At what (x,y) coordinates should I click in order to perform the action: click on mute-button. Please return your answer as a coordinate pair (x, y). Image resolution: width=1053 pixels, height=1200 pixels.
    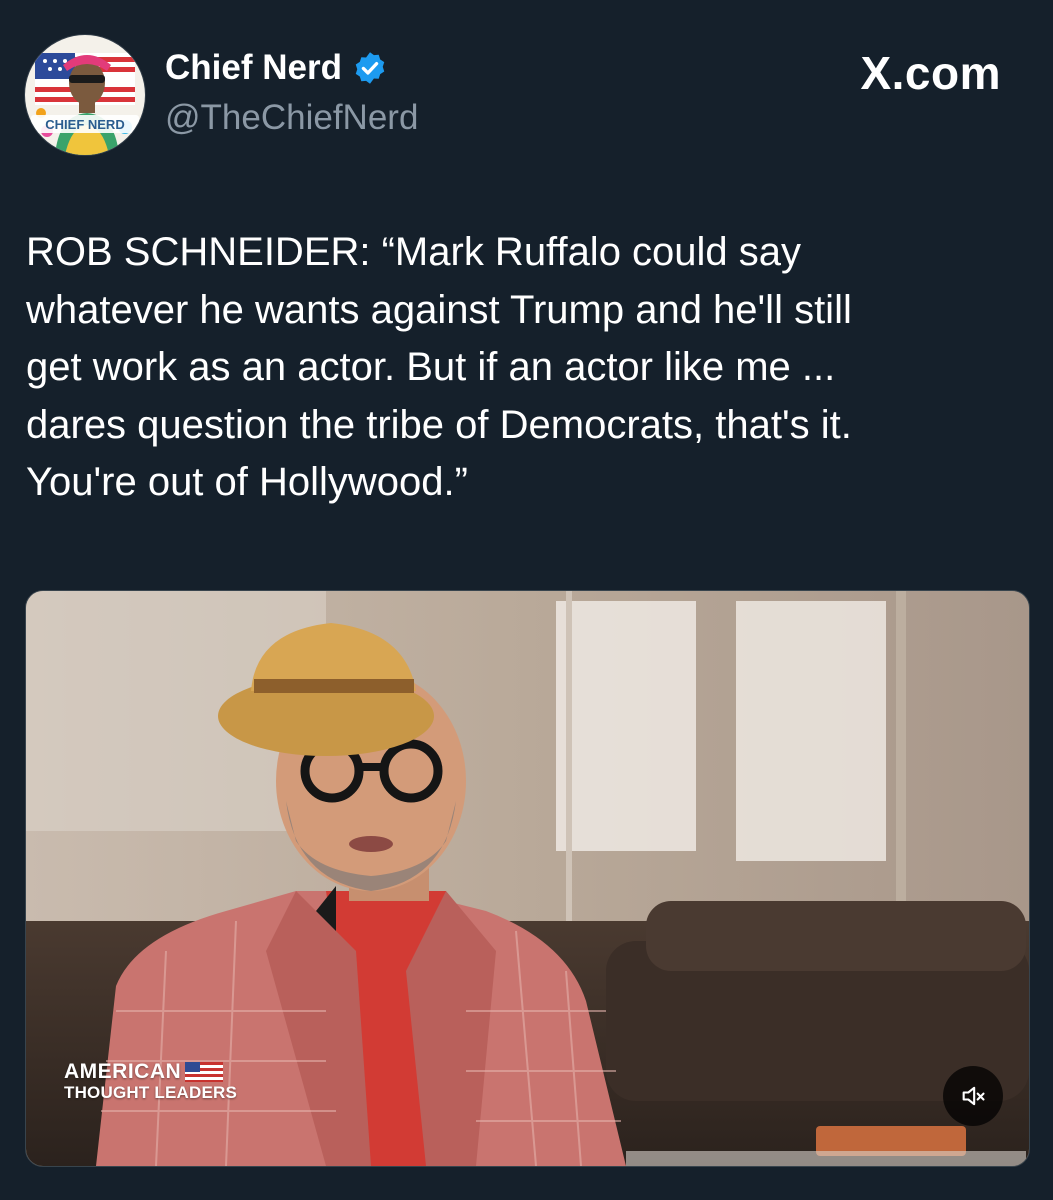
    Looking at the image, I should click on (973, 1096).